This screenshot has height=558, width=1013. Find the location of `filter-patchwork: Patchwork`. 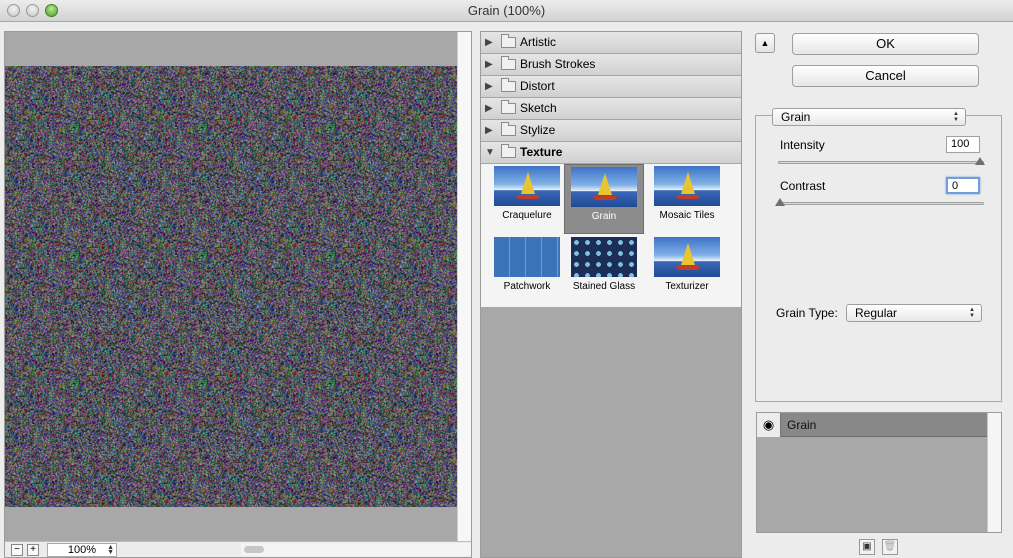

filter-patchwork: Patchwork is located at coordinates (527, 270).